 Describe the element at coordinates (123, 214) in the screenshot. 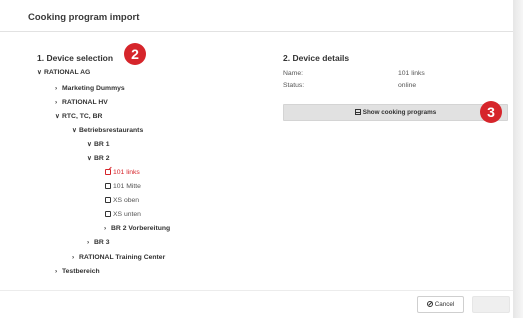

I see `tree-node-xs-unten: XS unten` at that location.